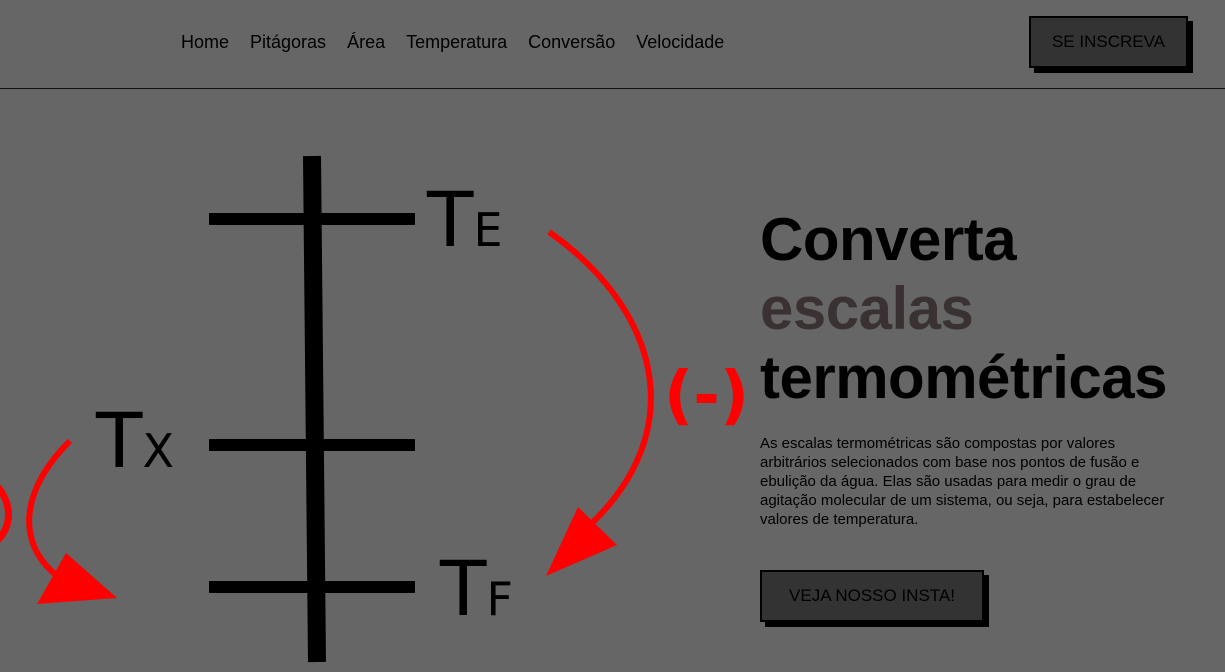  Describe the element at coordinates (1108, 42) in the screenshot. I see `subscribe-button: SE INSCREVA` at that location.